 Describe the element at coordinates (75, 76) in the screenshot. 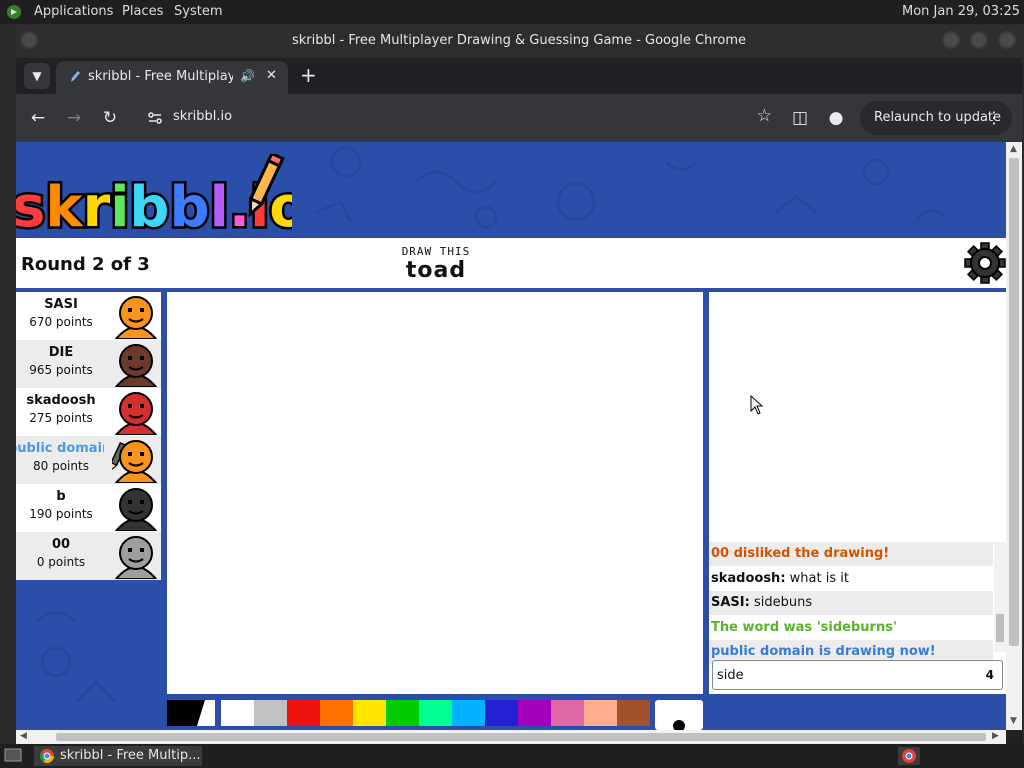

I see `pencil-favicon-icon` at that location.